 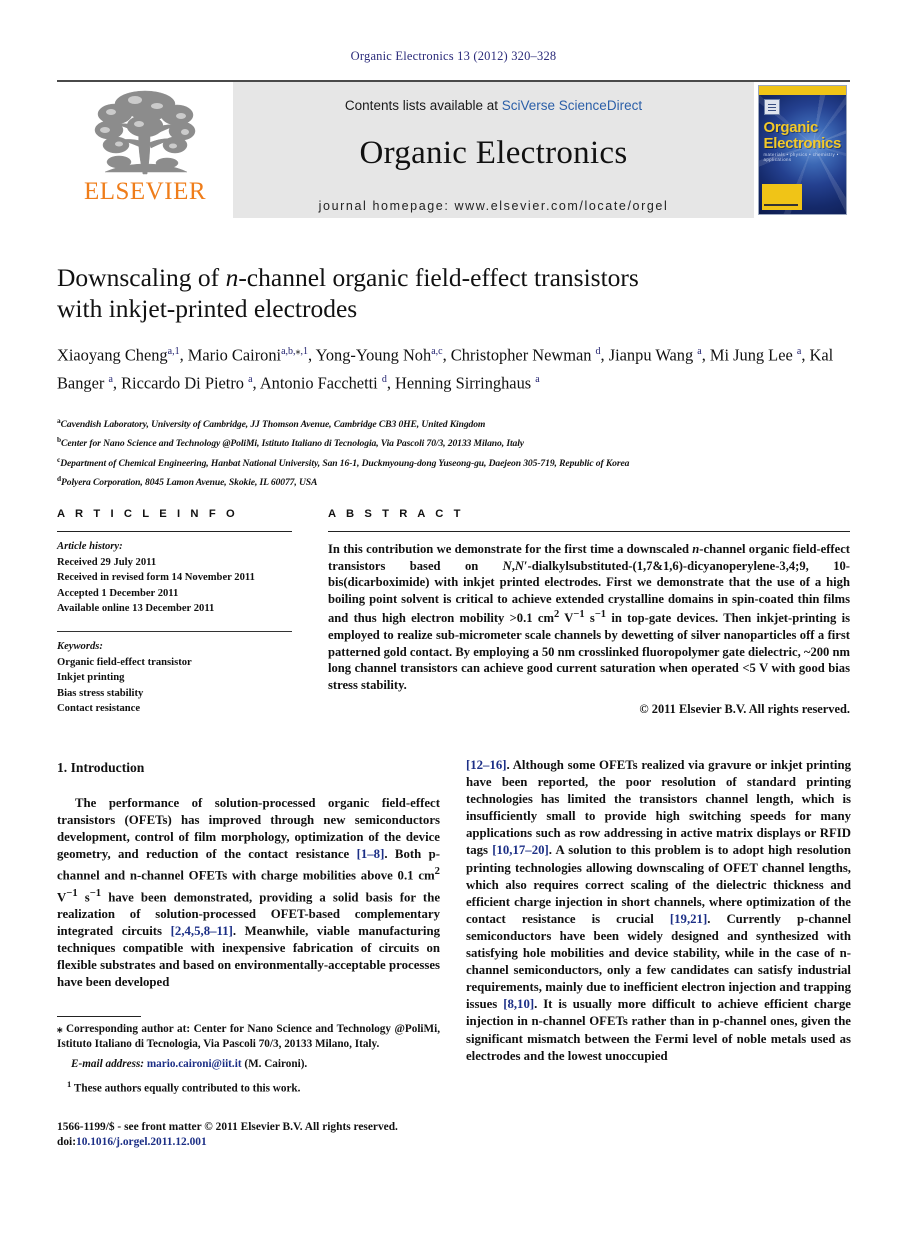 I want to click on cover-top-bar, so click(x=802, y=90).